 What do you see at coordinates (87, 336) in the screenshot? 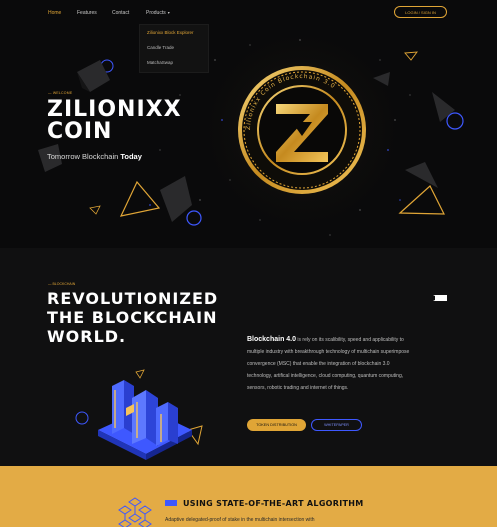
I see `section-title-line3: WORLD.` at bounding box center [87, 336].